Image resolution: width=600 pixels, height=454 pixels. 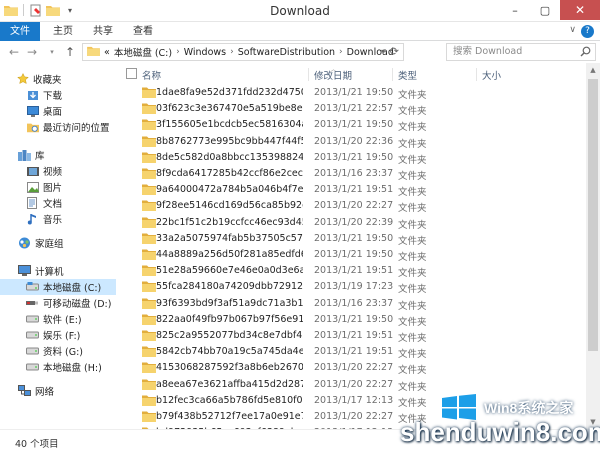 I want to click on scrollbar-thumb, so click(x=593, y=215).